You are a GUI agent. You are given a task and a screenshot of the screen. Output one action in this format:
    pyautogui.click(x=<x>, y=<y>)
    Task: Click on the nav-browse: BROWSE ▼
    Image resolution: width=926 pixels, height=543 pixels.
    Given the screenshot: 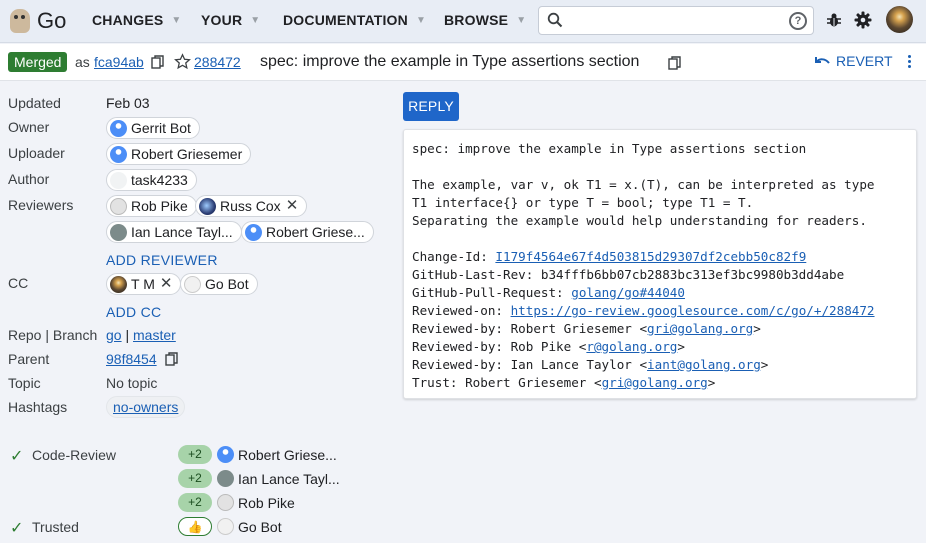 What is the action you would take?
    pyautogui.click(x=485, y=20)
    